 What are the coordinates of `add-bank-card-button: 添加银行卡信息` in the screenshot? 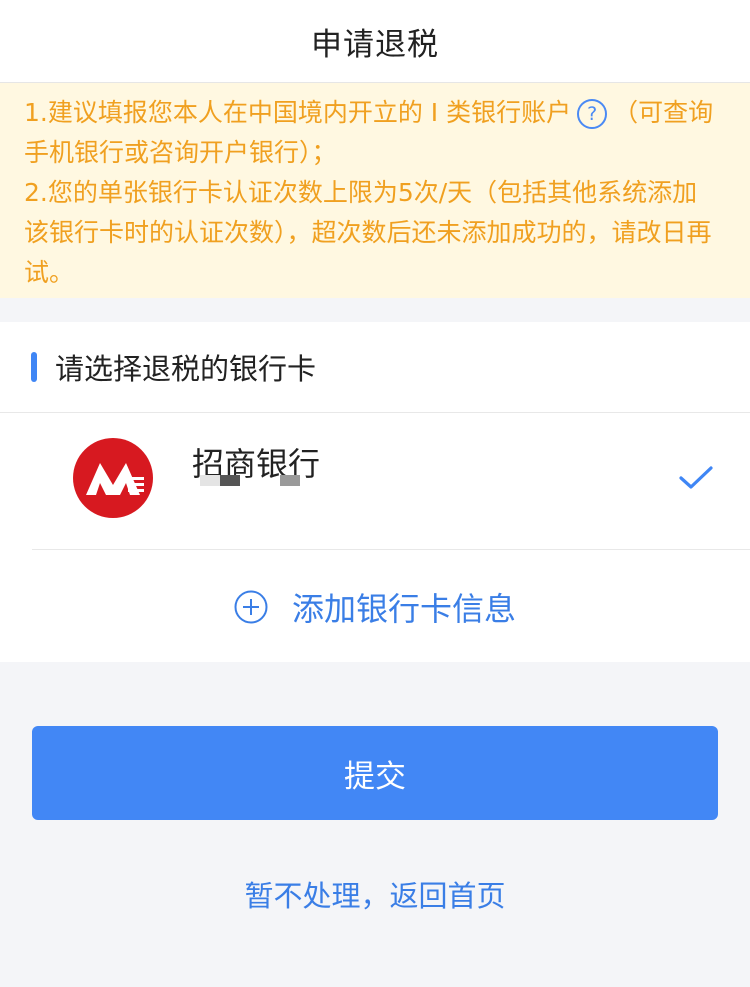 It's located at (375, 606).